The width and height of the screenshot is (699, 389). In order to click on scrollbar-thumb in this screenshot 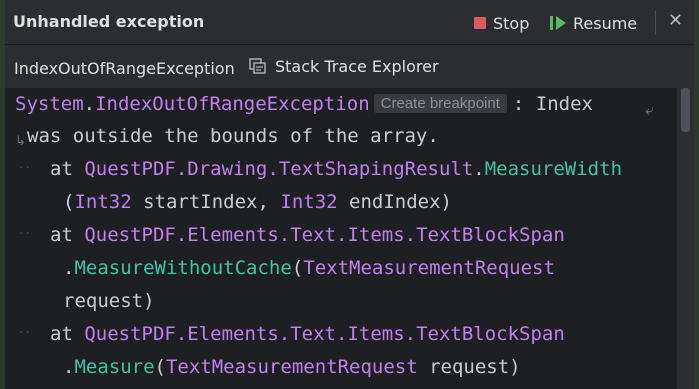, I will do `click(685, 110)`.